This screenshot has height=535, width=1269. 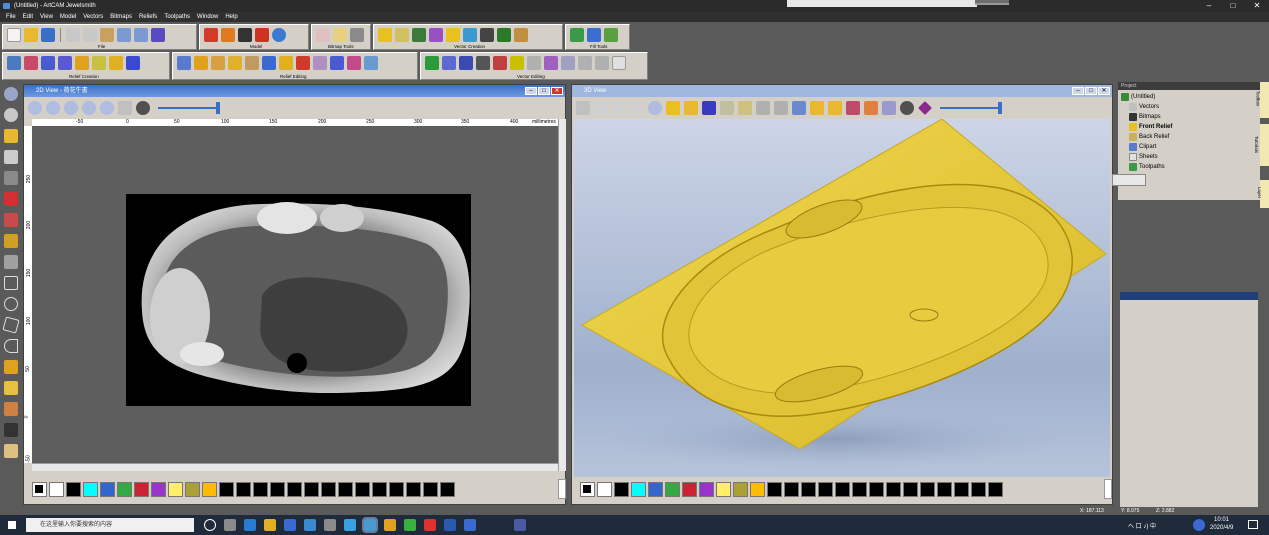 What do you see at coordinates (11, 115) in the screenshot?
I see `globe-icon` at bounding box center [11, 115].